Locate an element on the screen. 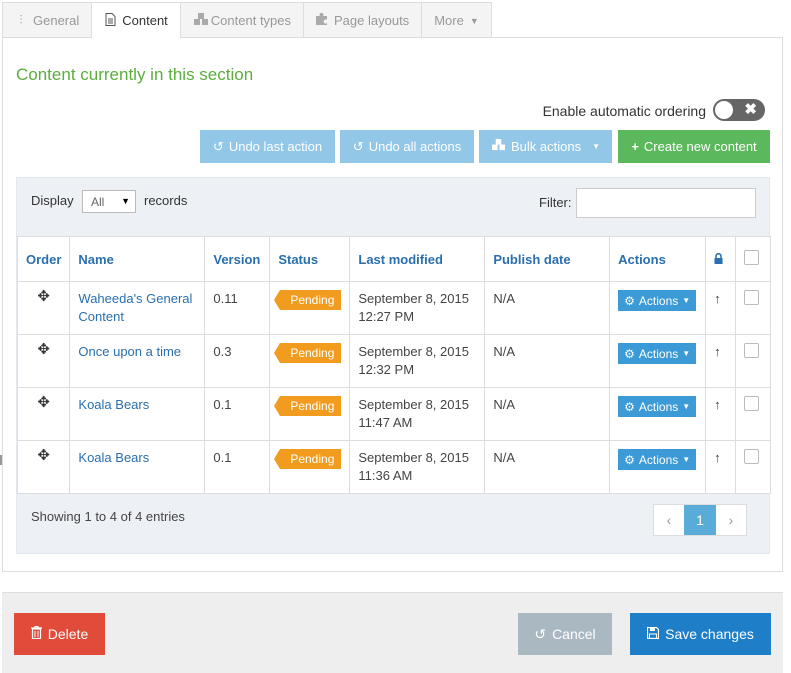 The image size is (791, 673). undo-all-actions-button: ↺ Undo all actions is located at coordinates (407, 146).